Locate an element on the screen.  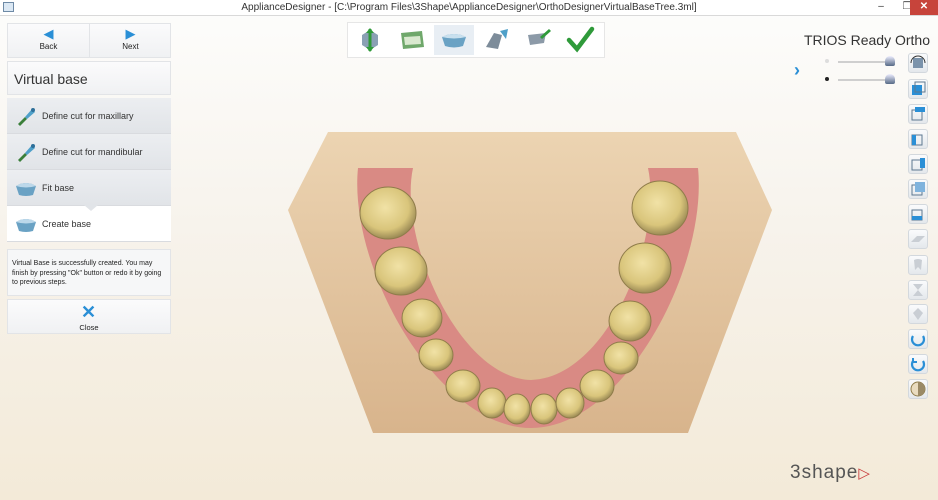
tool-attachment is located at coordinates (496, 40).